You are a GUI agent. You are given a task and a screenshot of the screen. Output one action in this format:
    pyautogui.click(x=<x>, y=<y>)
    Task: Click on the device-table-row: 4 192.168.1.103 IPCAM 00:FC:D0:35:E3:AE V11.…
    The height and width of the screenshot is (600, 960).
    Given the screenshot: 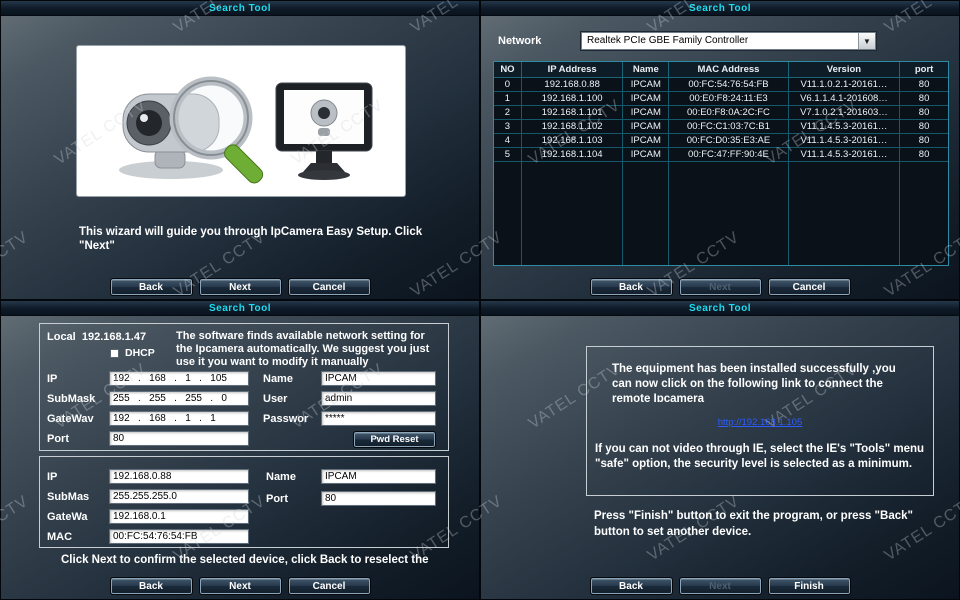 What is the action you would take?
    pyautogui.click(x=721, y=141)
    